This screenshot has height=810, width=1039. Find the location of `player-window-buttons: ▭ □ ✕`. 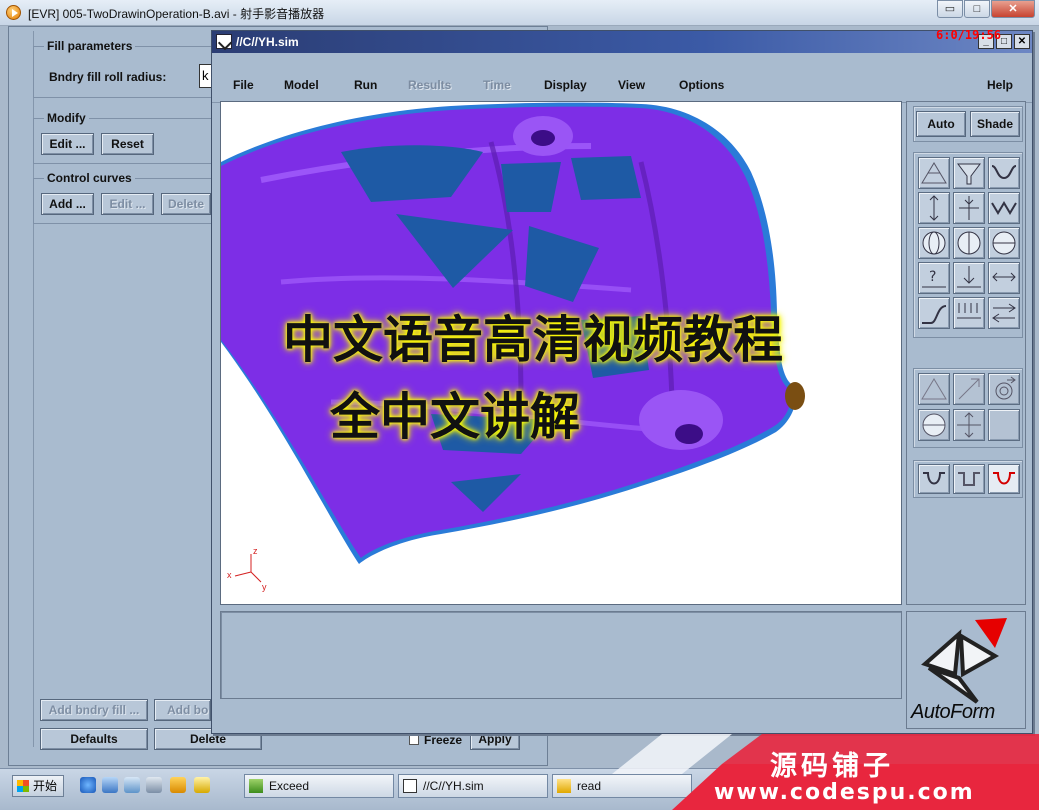

player-window-buttons: ▭ □ ✕ is located at coordinates (985, 9).